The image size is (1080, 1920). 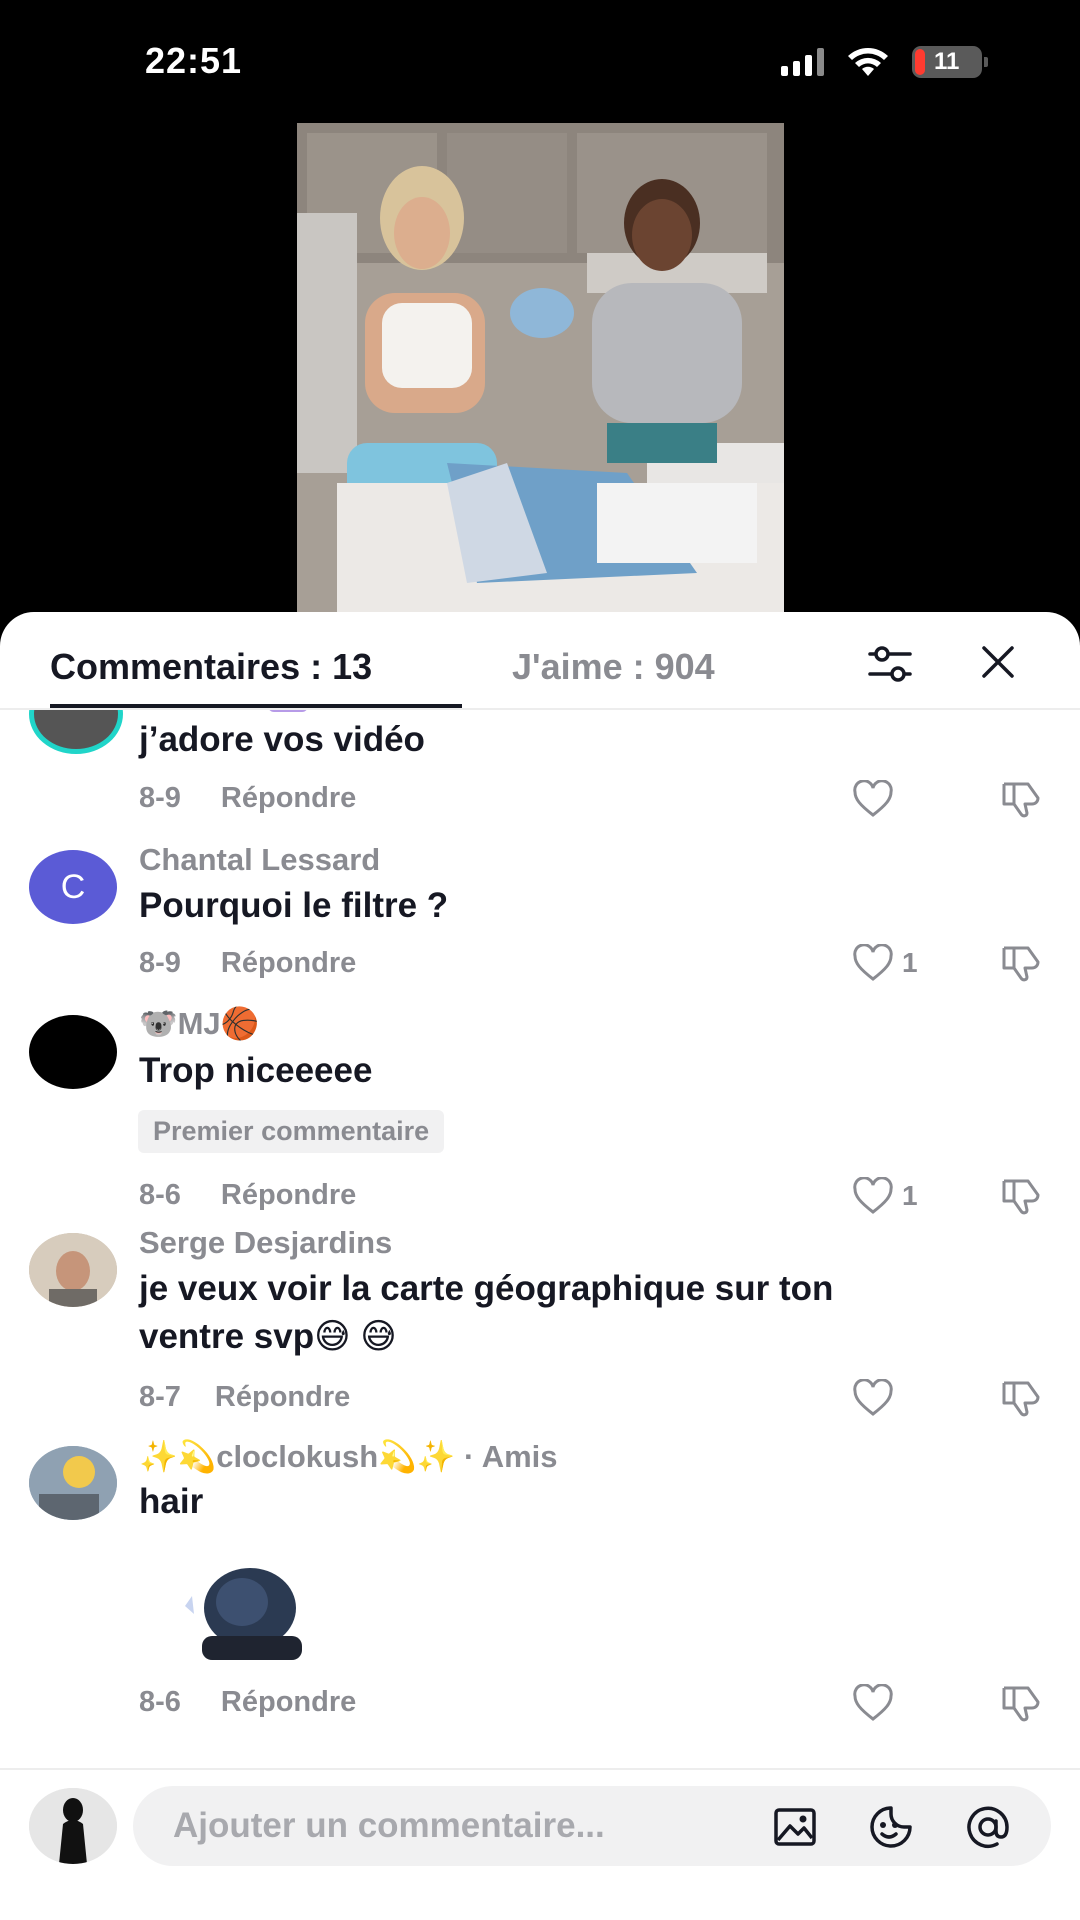 I want to click on comment-sticker, so click(x=250, y=1613).